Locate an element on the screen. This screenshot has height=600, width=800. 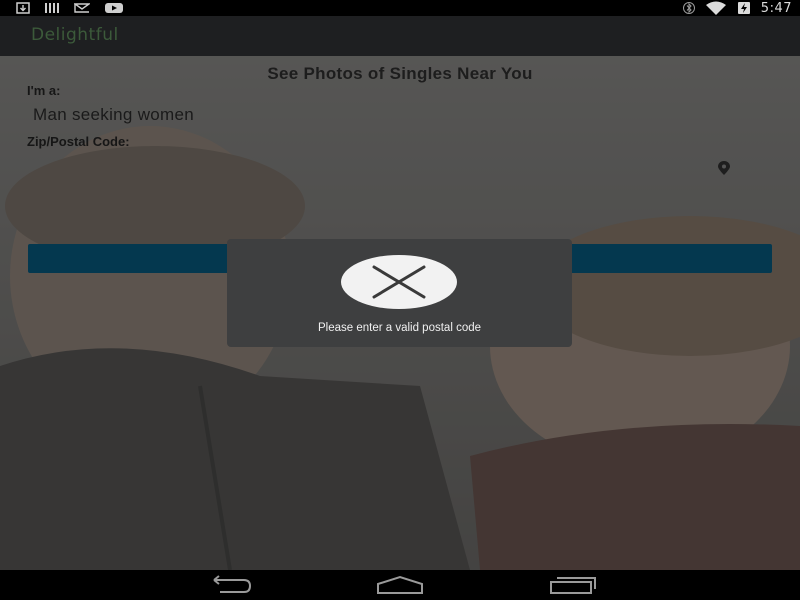
app-title: Delightful is located at coordinates (75, 35).